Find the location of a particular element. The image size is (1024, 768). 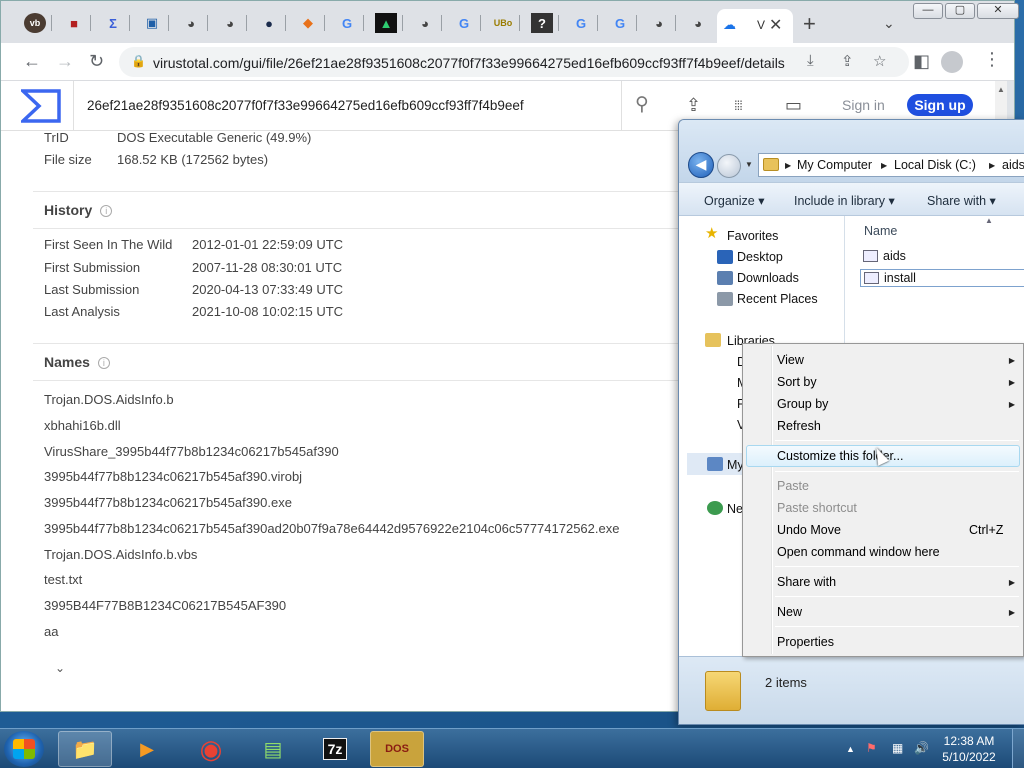

nav-downloads: Downloads is located at coordinates (768, 278).